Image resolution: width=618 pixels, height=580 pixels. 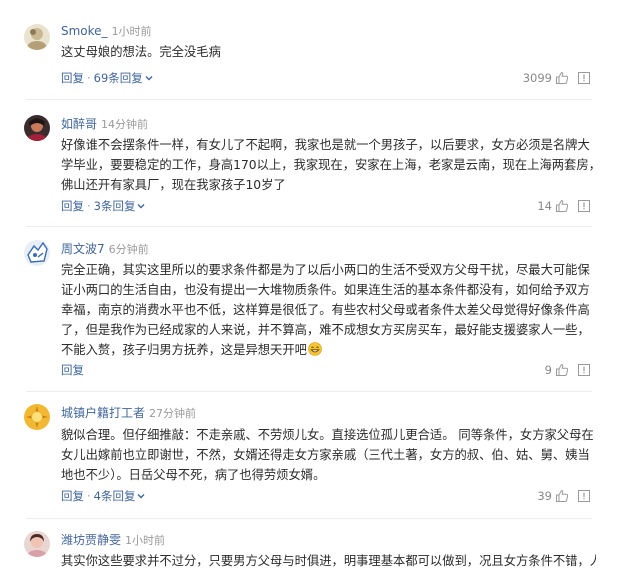 I want to click on like-count: 39, so click(x=544, y=496).